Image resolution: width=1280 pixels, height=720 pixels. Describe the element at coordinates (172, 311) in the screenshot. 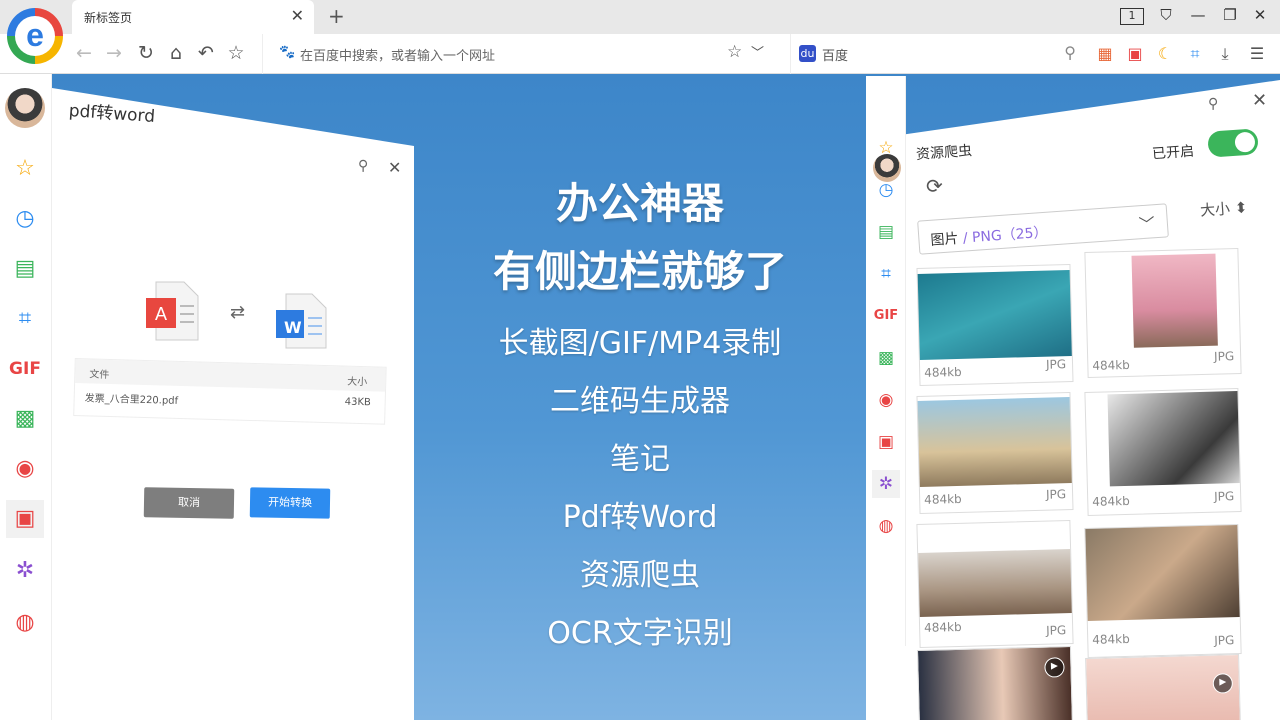

I see `pdf-file-icon: A` at that location.